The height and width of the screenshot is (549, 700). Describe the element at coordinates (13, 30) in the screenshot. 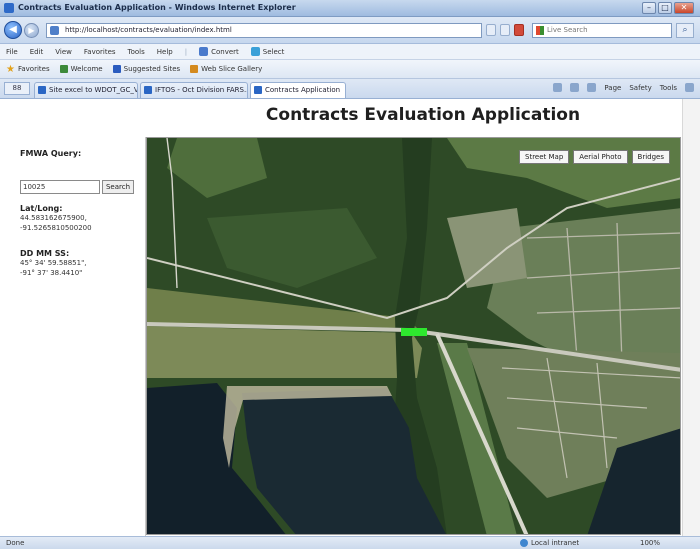

I see `back-button: ◀` at that location.